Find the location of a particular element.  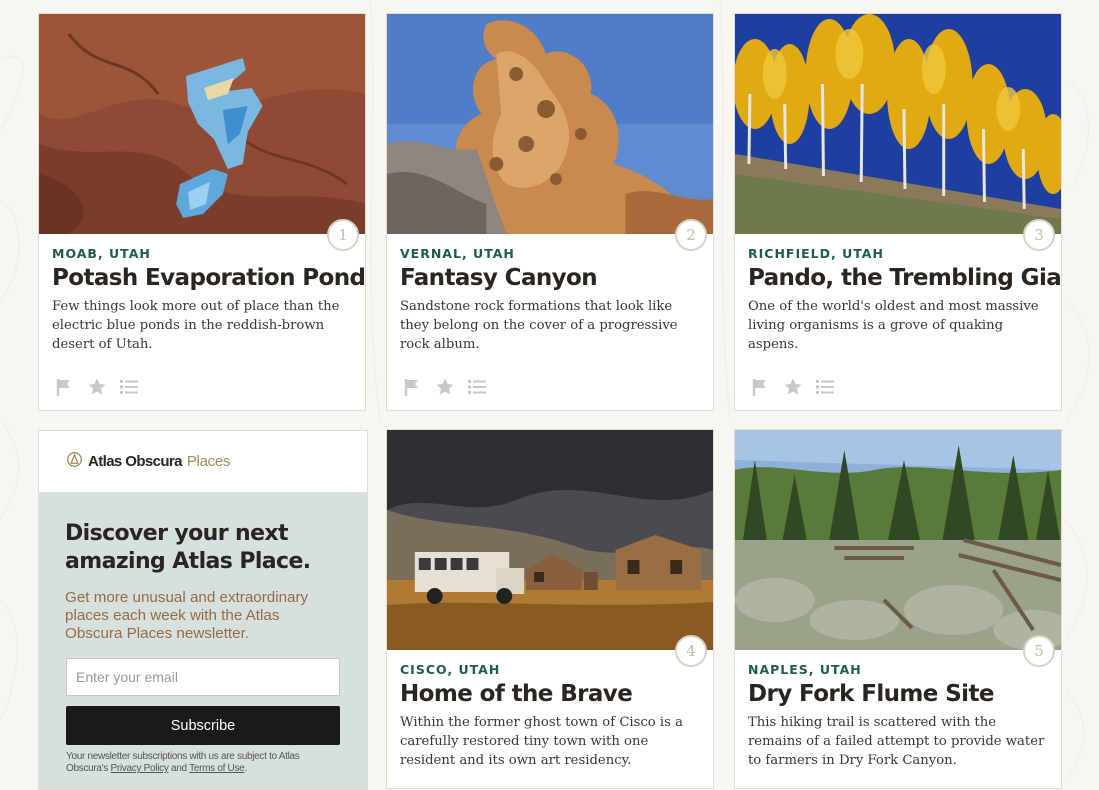

rank-badge: 4 is located at coordinates (691, 651).